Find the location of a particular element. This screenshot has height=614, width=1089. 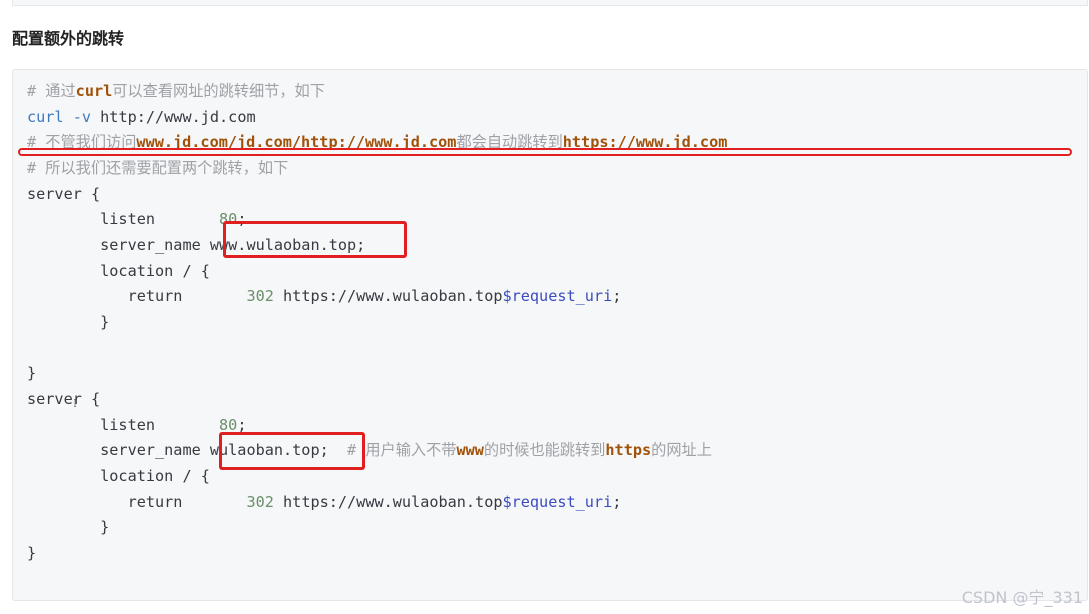

annotation-underline is located at coordinates (545, 152).